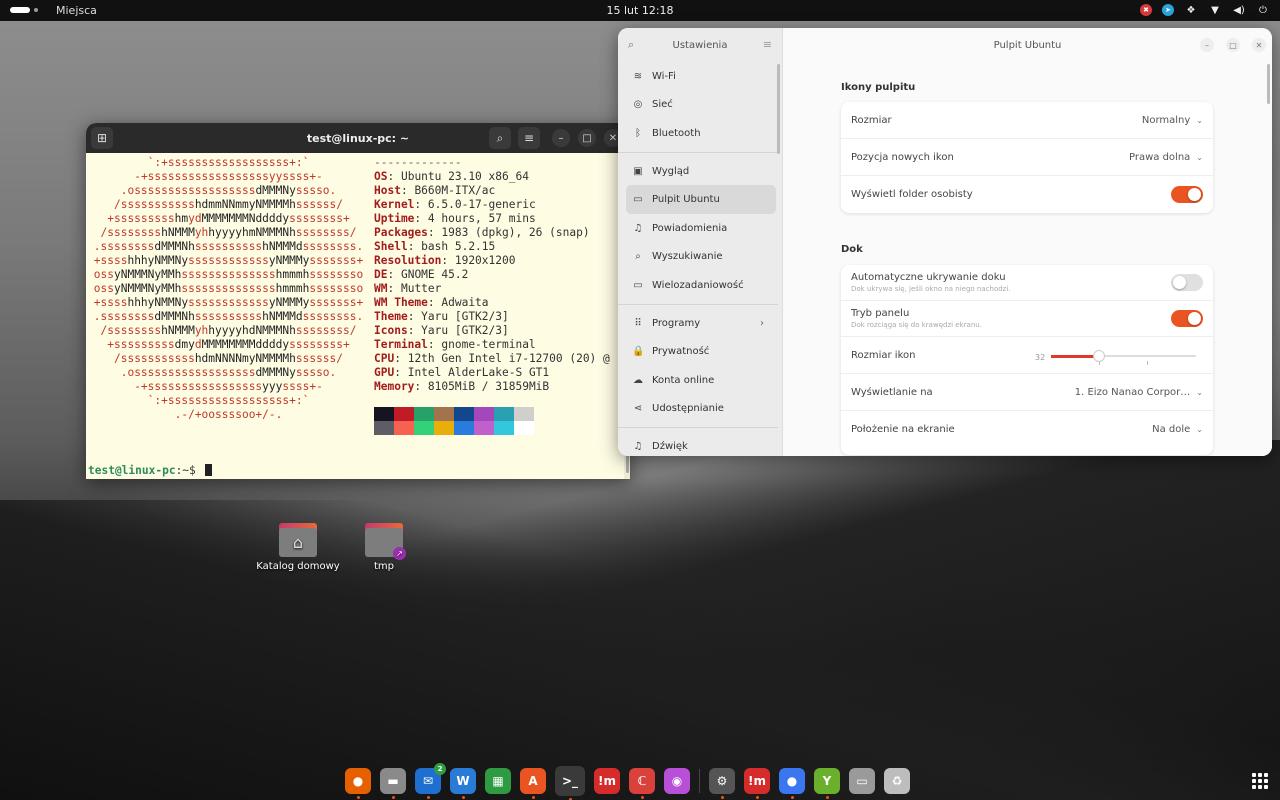  I want to click on info-colon: :, so click(394, 288).